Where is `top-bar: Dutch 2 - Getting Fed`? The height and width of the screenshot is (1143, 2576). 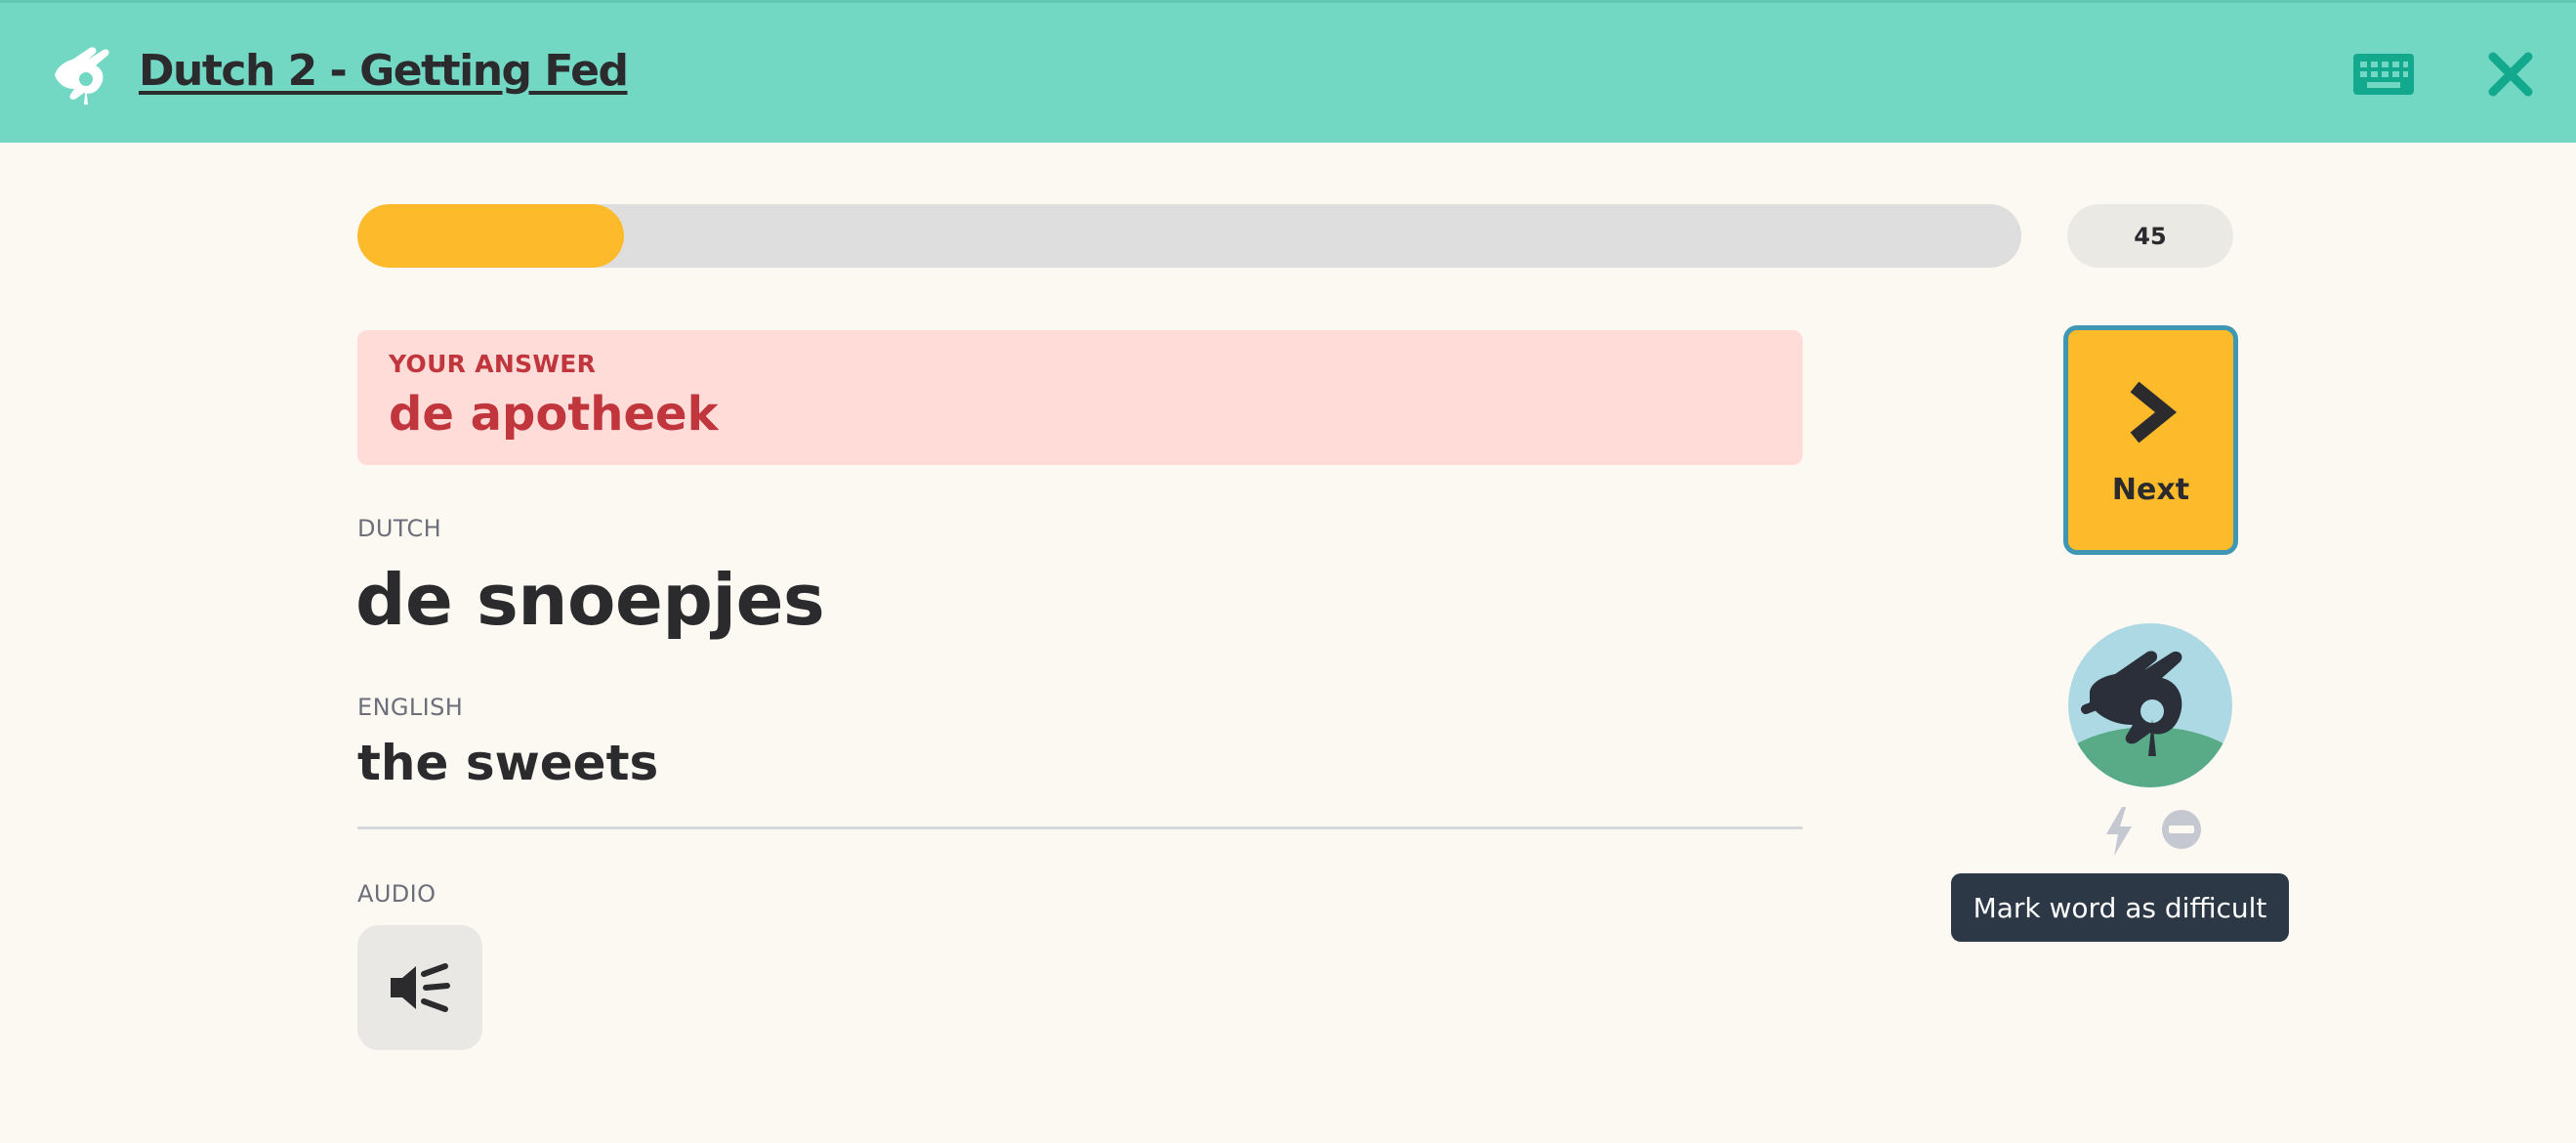 top-bar: Dutch 2 - Getting Fed is located at coordinates (1288, 71).